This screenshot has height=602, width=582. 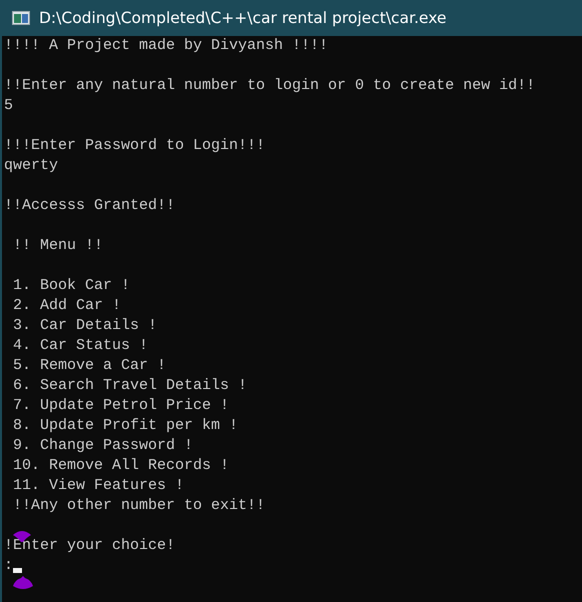 I want to click on window-title: D:\Coding\Completed\C++\car rental project\car.exe, so click(x=242, y=18).